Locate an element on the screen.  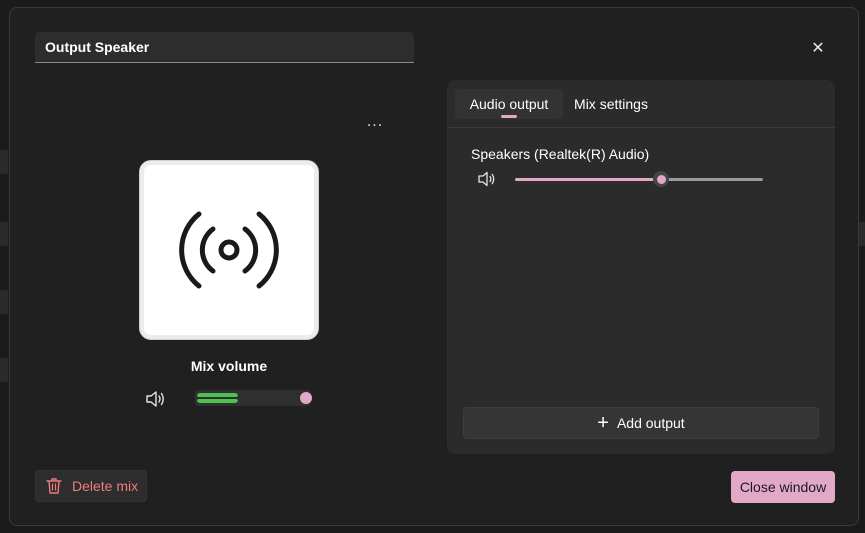
tab-audio-output: Audio output is located at coordinates (509, 104).